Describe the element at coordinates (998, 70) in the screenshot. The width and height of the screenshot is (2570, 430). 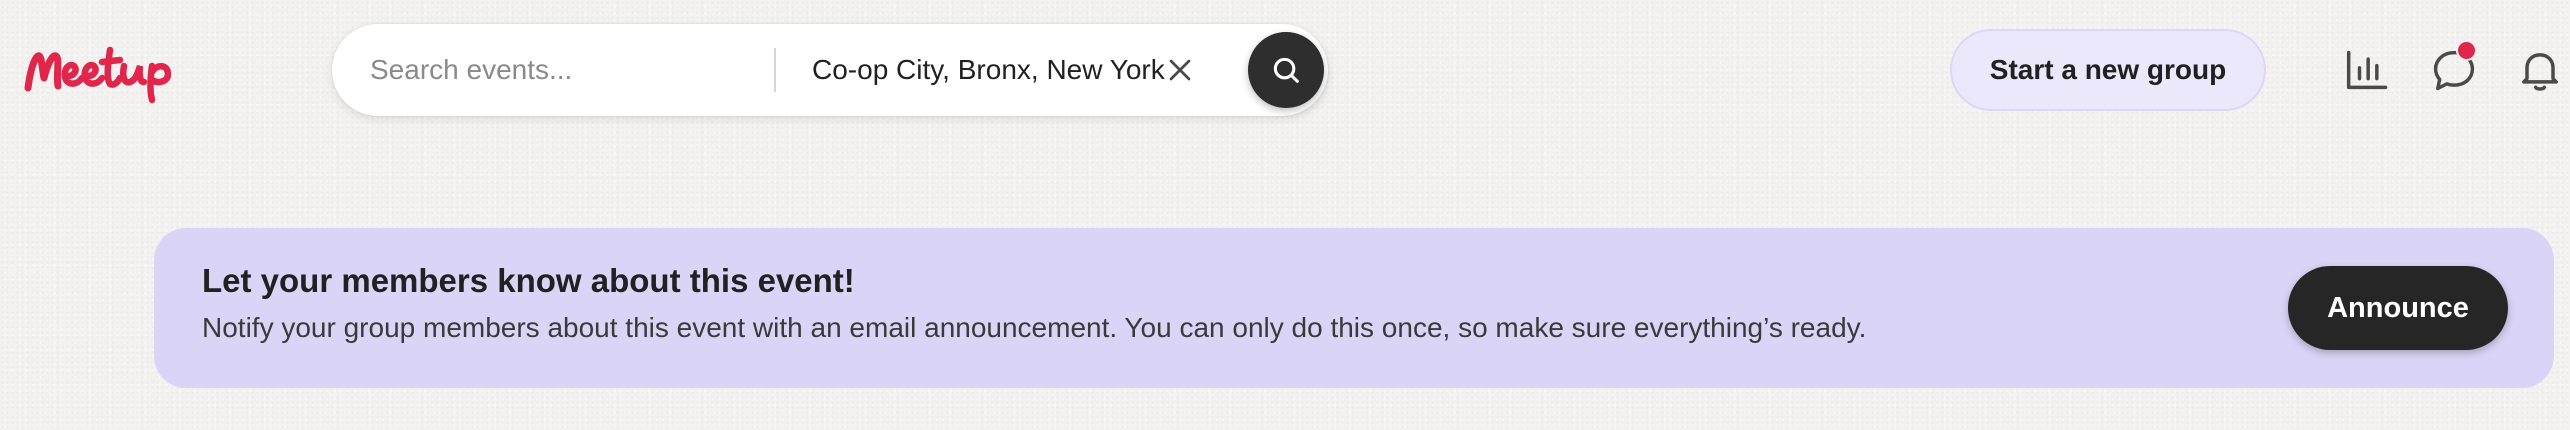
I see `location-input: Co-op City, Bronx, New York` at that location.